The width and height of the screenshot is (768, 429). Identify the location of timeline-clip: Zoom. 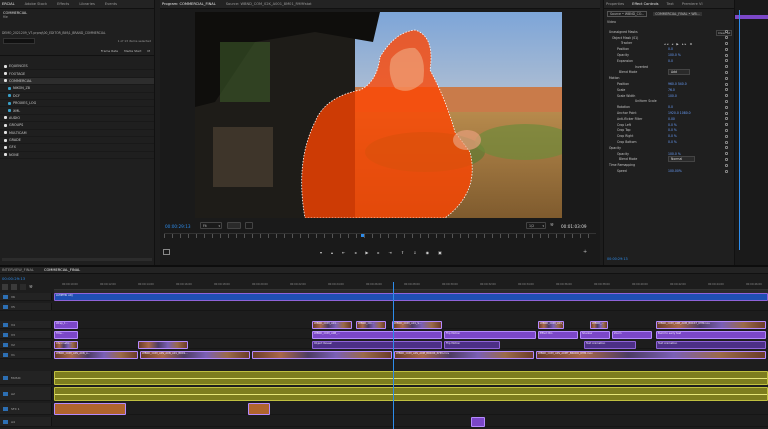
(632, 335).